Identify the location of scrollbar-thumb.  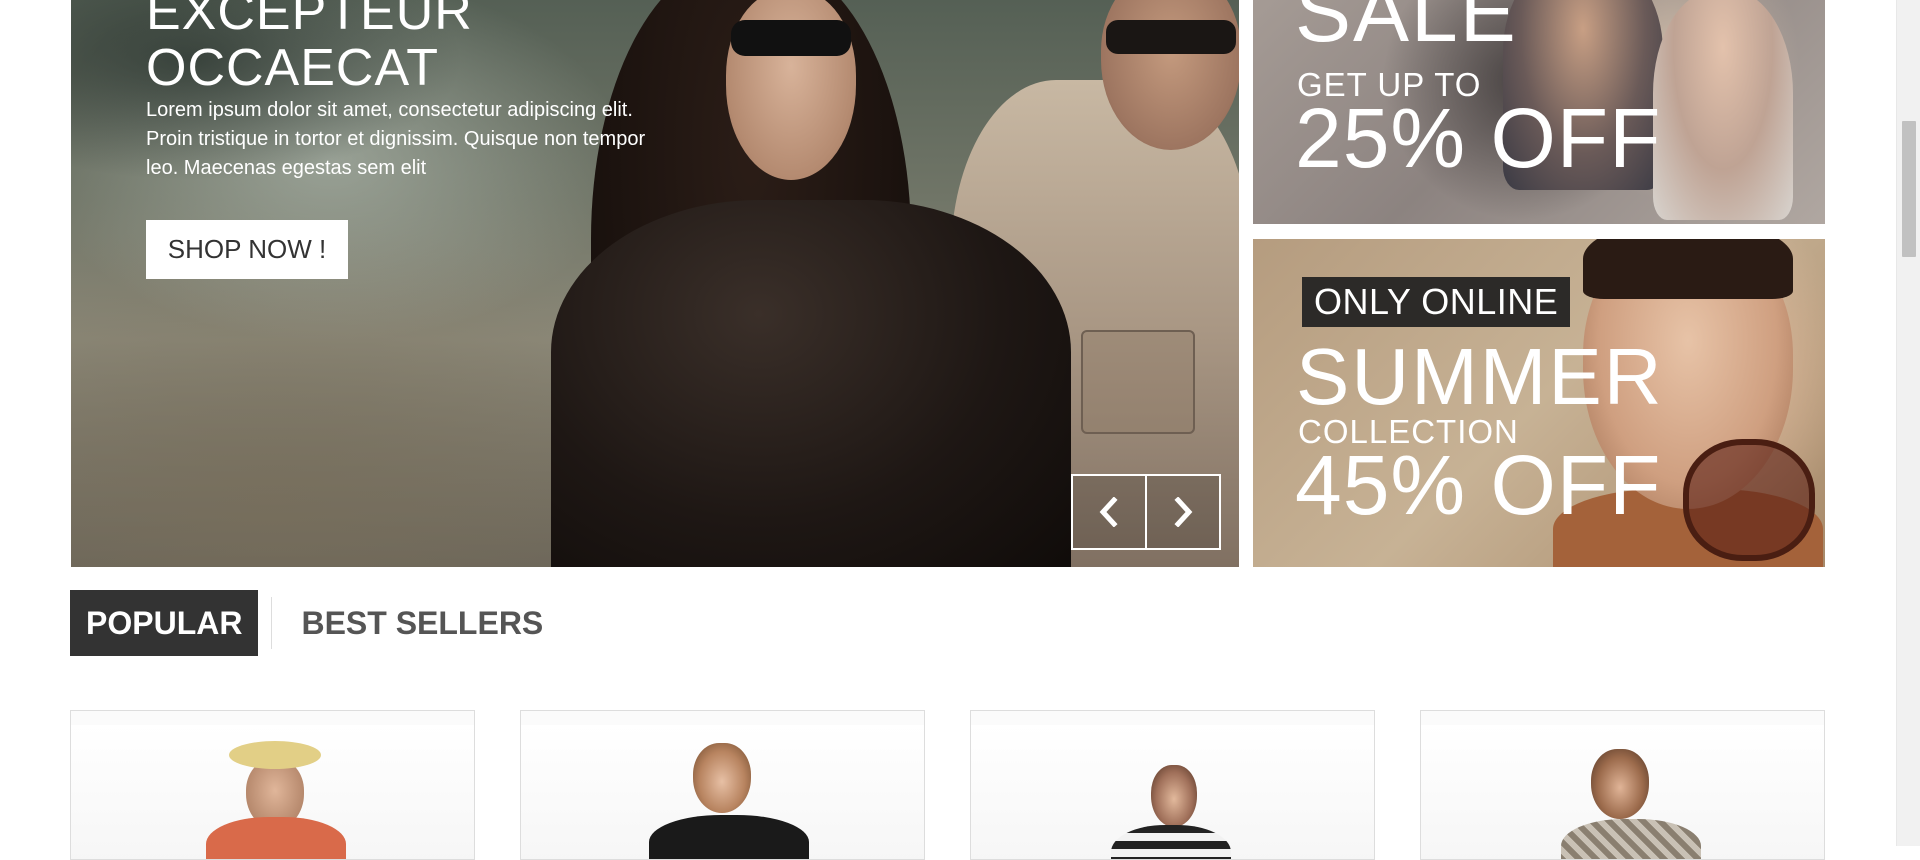
(1909, 189).